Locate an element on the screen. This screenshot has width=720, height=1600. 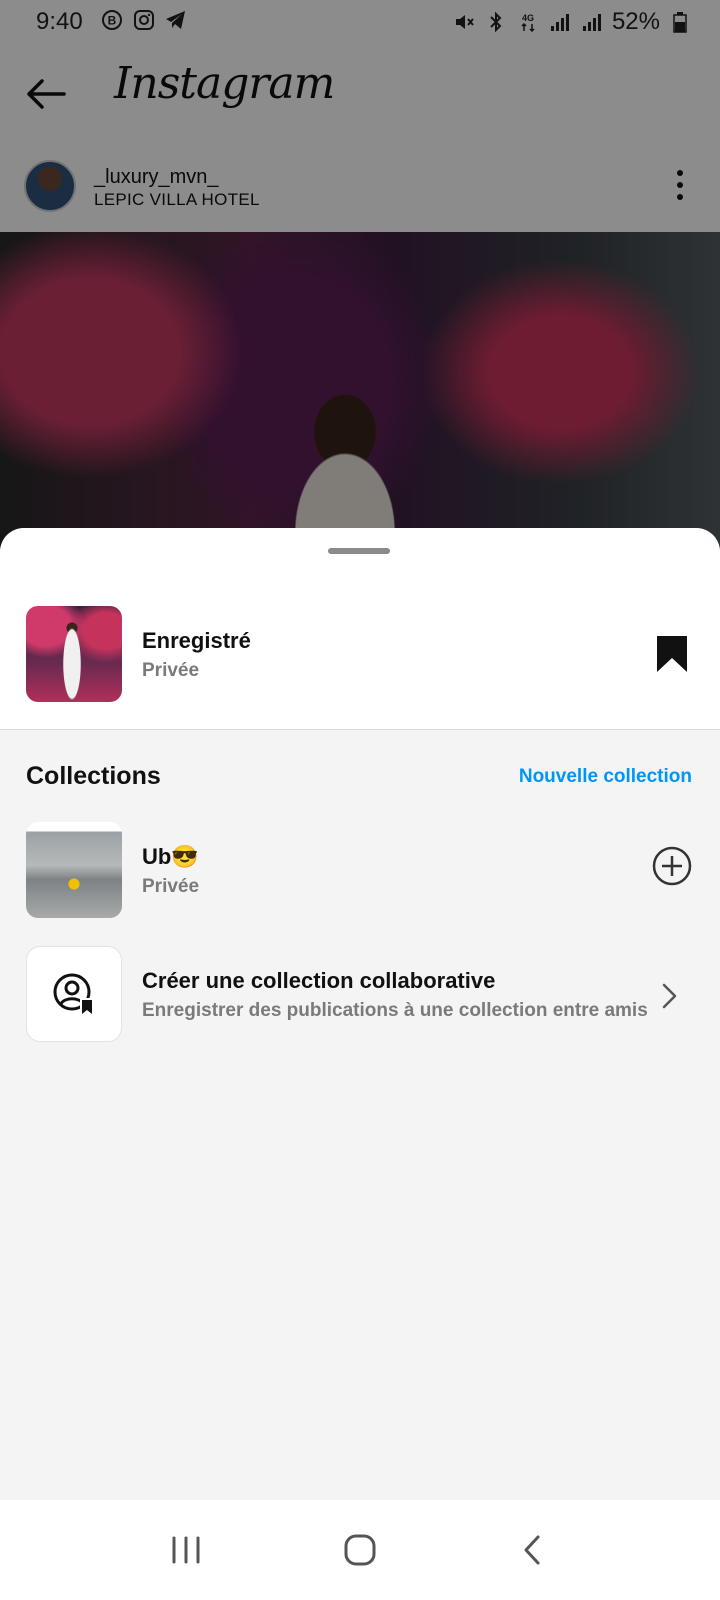
system-nav-bar is located at coordinates (360, 1550).